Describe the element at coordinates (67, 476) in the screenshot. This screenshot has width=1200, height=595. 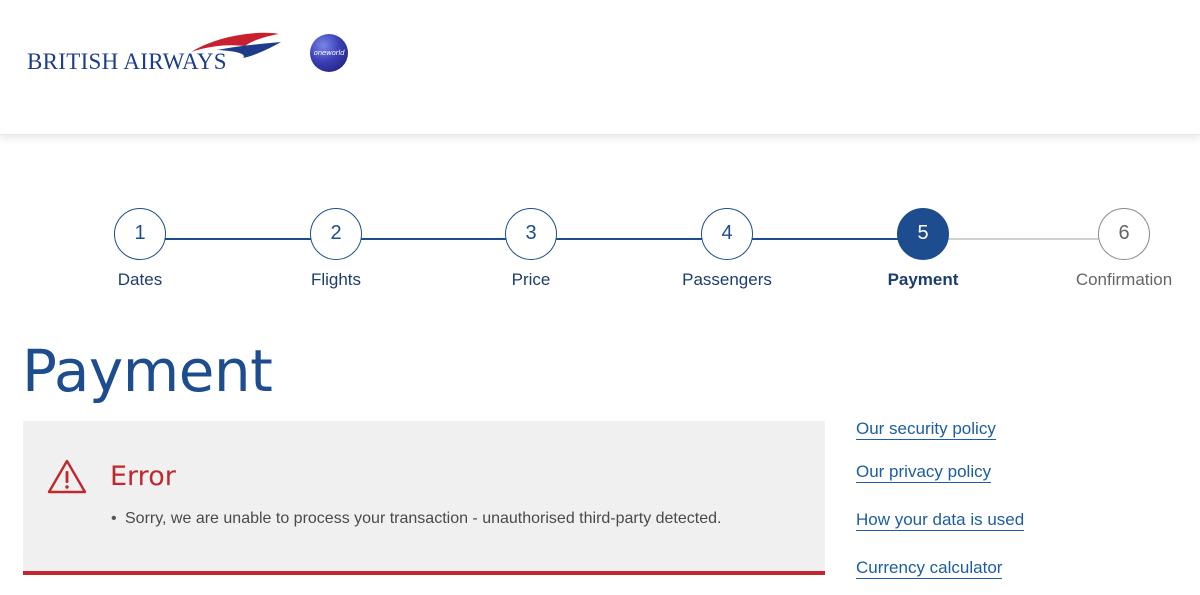
I see `warning-triangle-icon` at that location.